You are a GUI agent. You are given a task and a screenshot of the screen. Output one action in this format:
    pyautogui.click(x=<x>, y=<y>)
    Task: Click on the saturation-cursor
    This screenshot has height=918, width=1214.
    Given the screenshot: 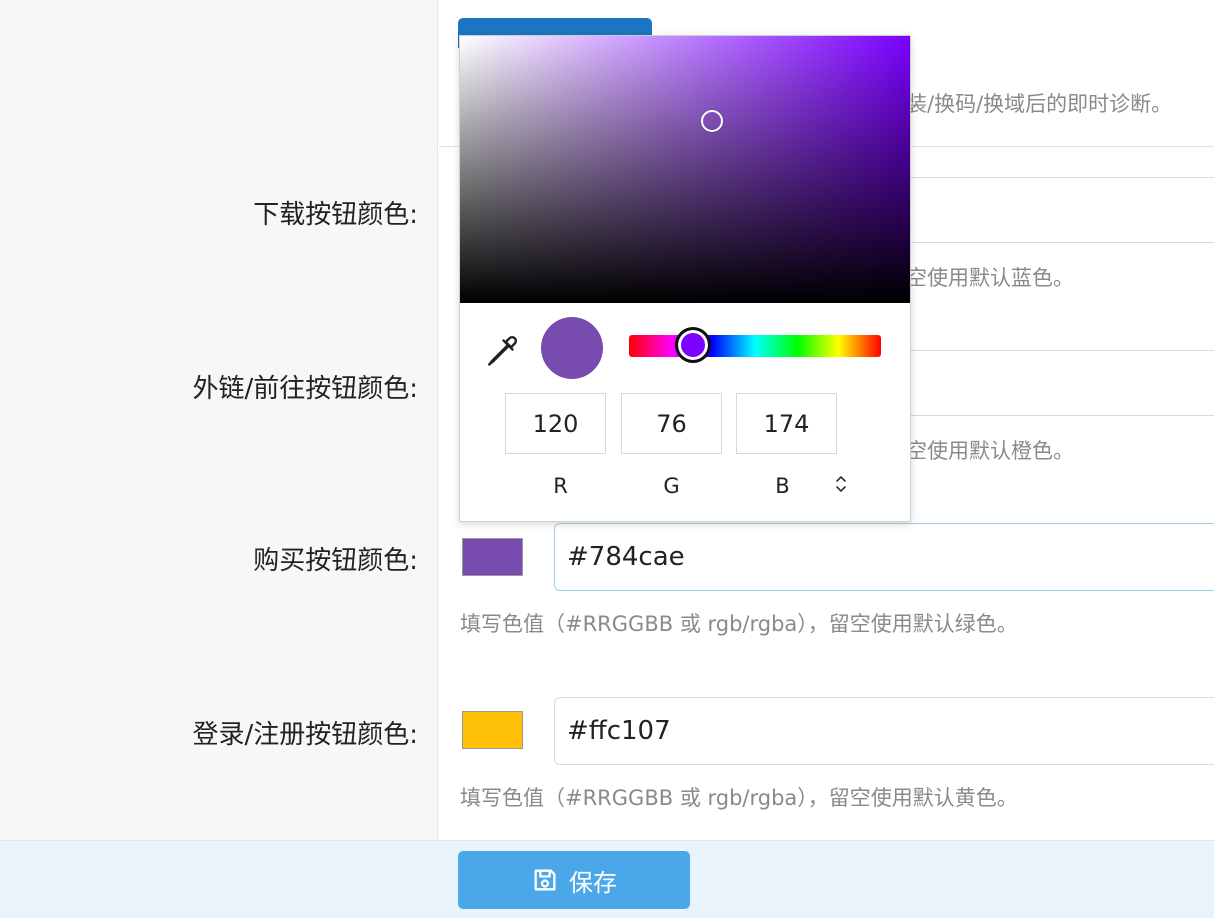 What is the action you would take?
    pyautogui.click(x=712, y=121)
    